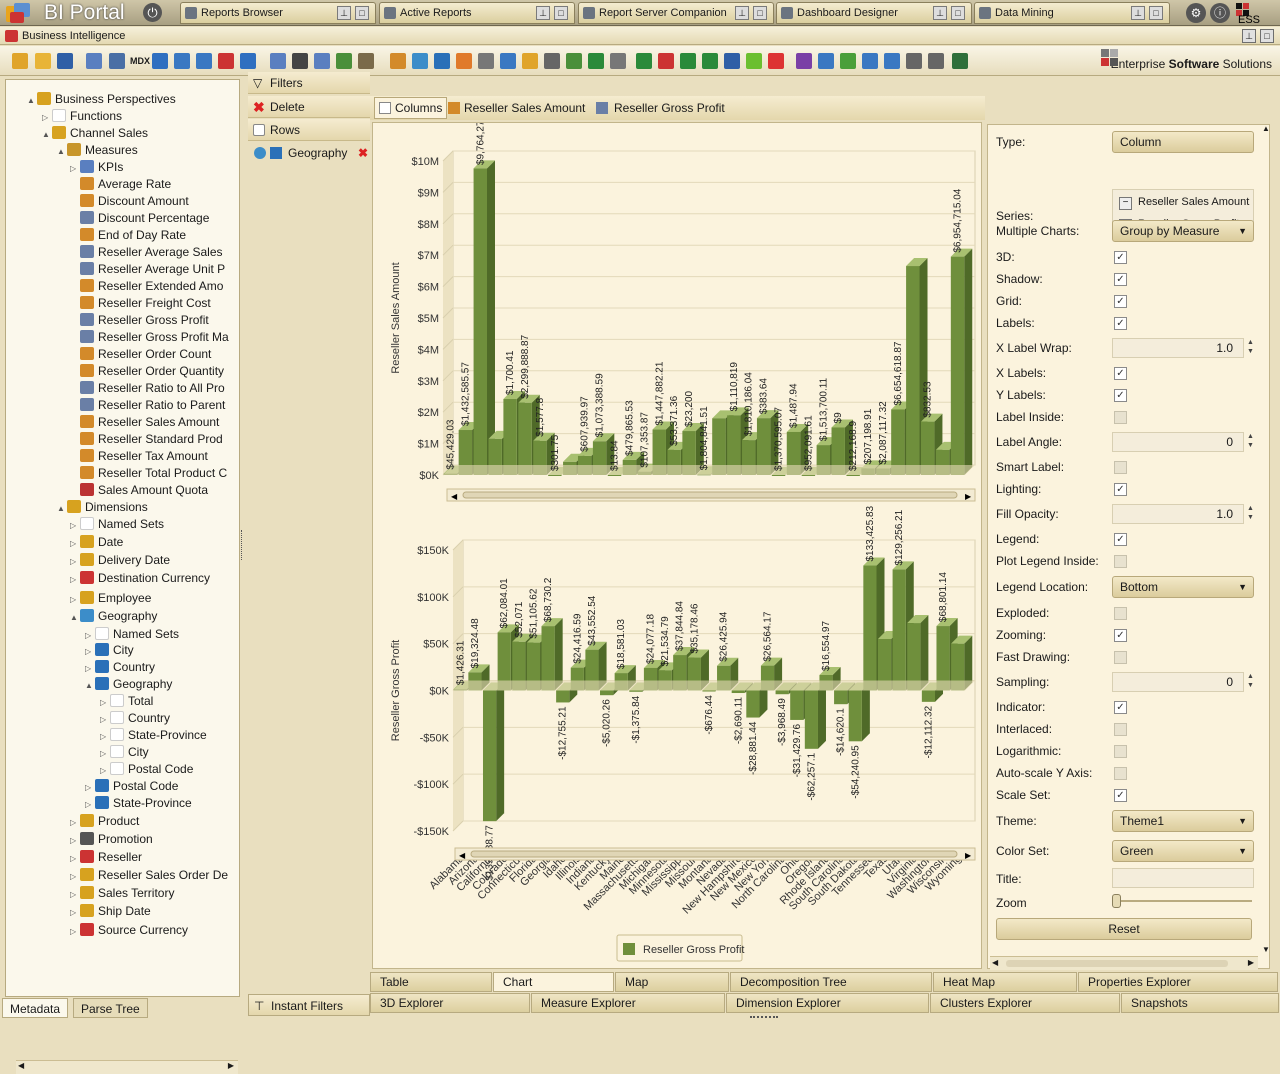 The height and width of the screenshot is (1074, 1280). I want to click on tree-node-reseller-ratio-to-all-pro: Reseller Ratio to All Pro, so click(152, 388).